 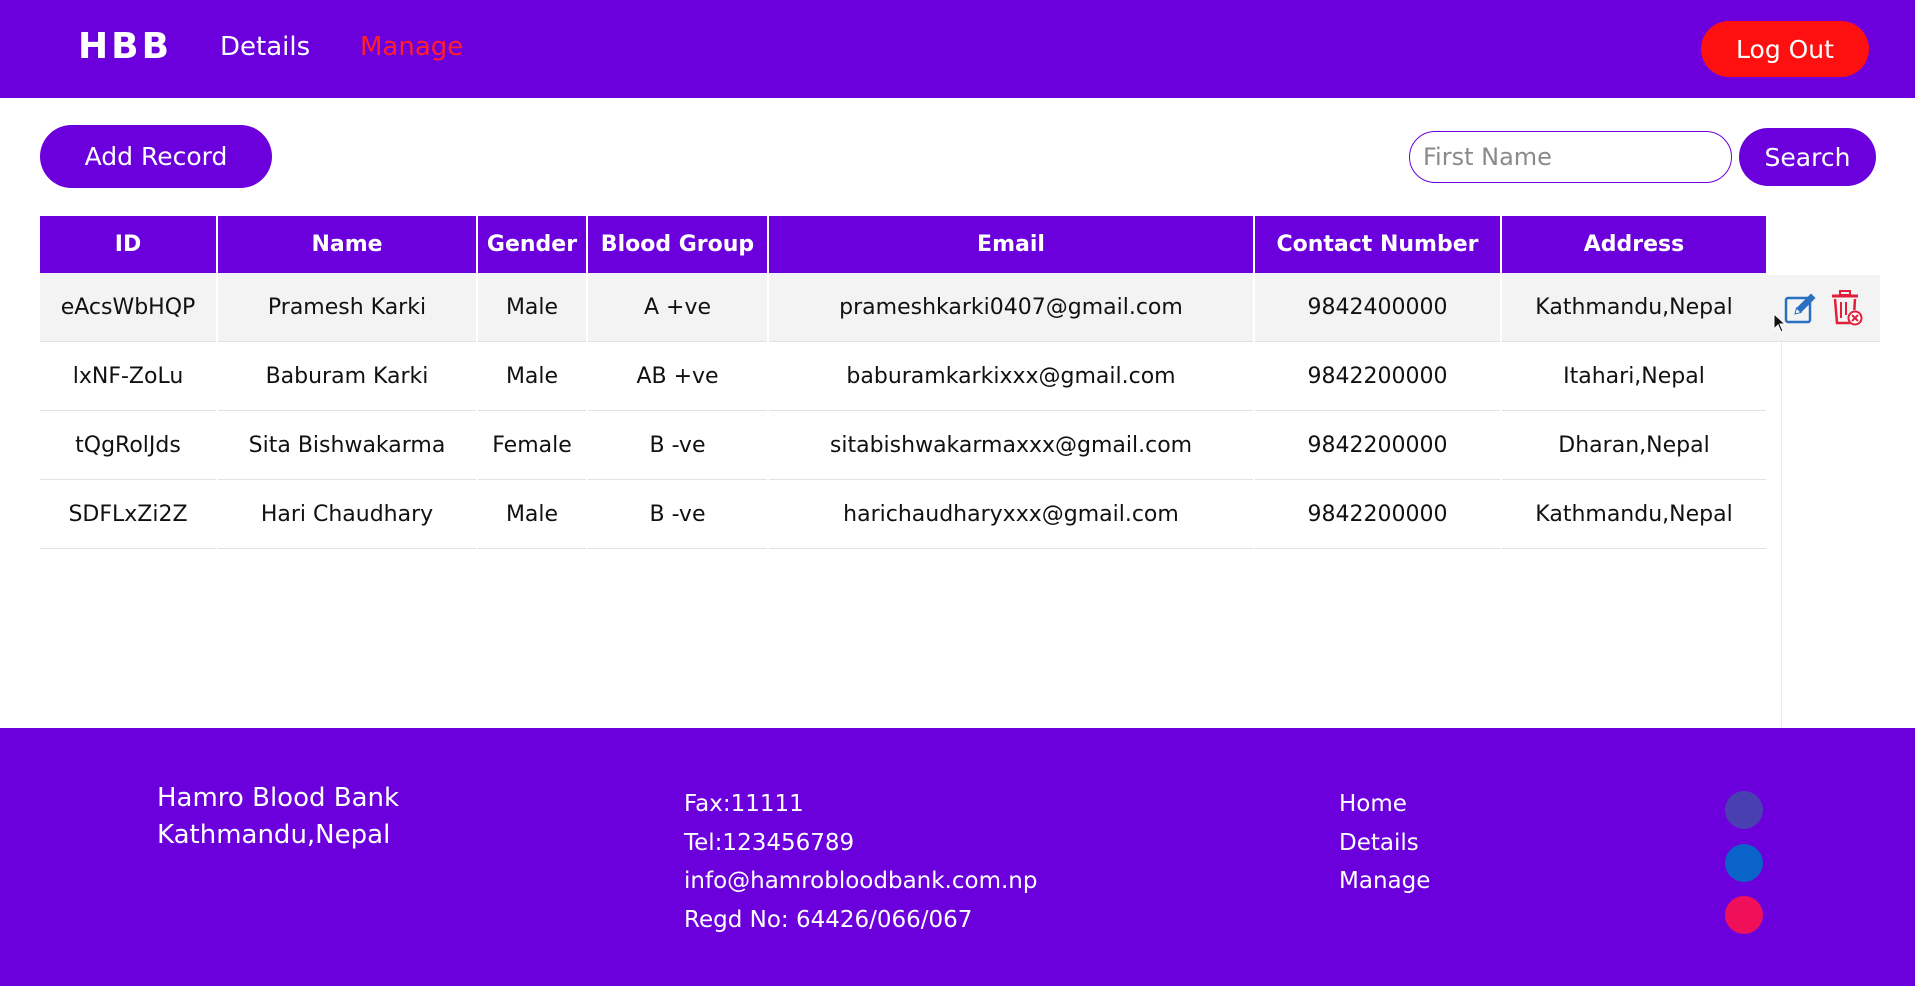 What do you see at coordinates (1780, 322) in the screenshot?
I see `mouse-cursor-icon` at bounding box center [1780, 322].